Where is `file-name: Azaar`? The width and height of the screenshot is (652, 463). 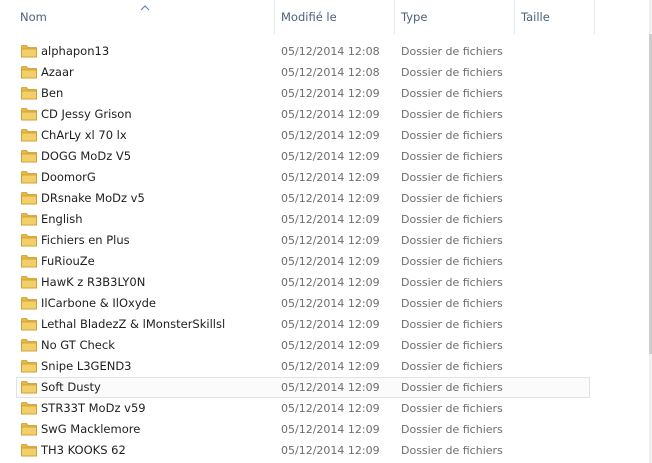
file-name: Azaar is located at coordinates (57, 72).